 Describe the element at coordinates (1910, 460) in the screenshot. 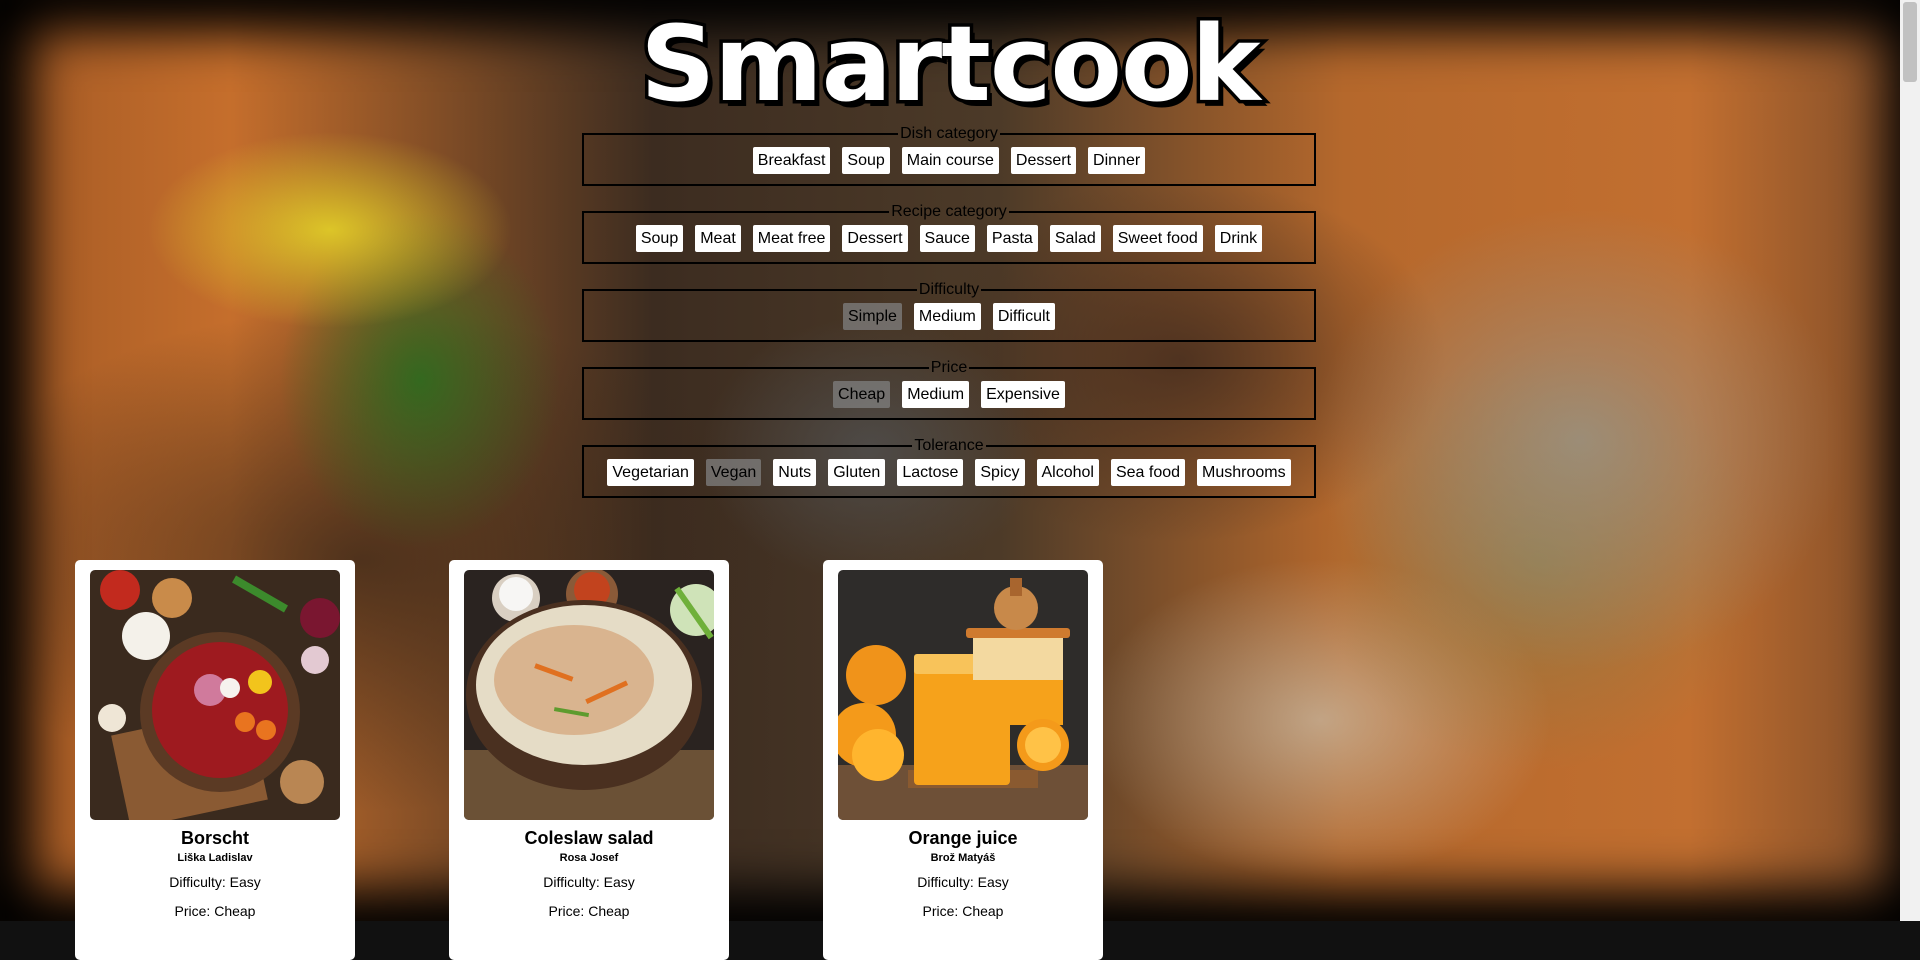

I see `vertical-scrollbar` at that location.